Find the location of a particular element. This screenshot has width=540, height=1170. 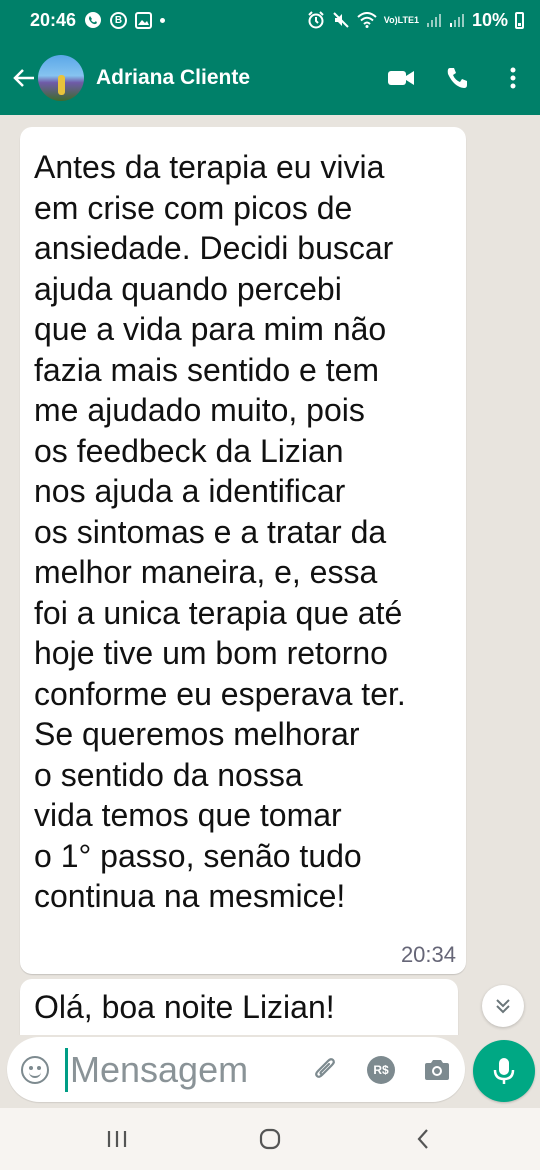

back-button is located at coordinates (423, 1139).